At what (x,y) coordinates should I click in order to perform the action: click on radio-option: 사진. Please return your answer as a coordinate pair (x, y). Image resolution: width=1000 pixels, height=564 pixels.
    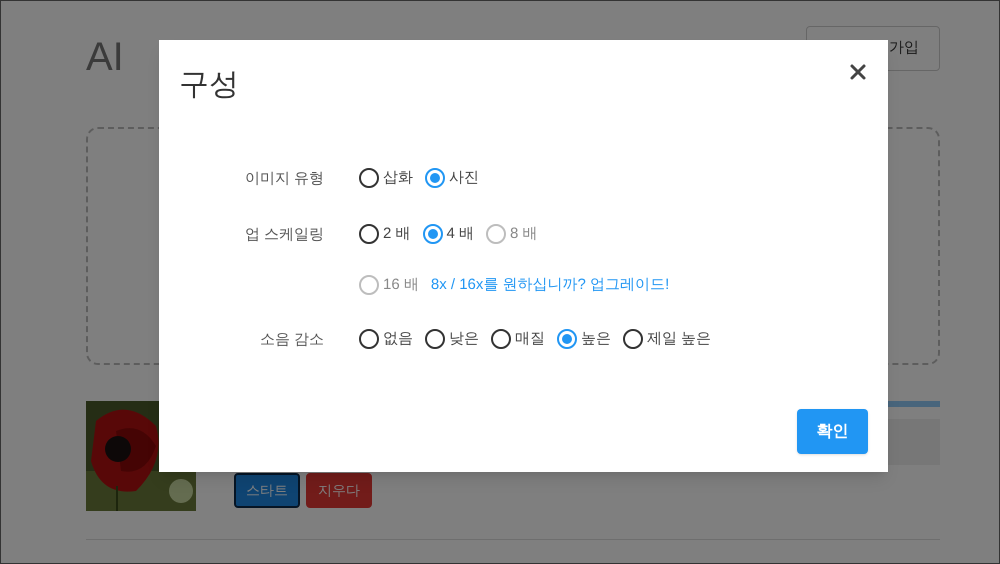
    Looking at the image, I should click on (452, 178).